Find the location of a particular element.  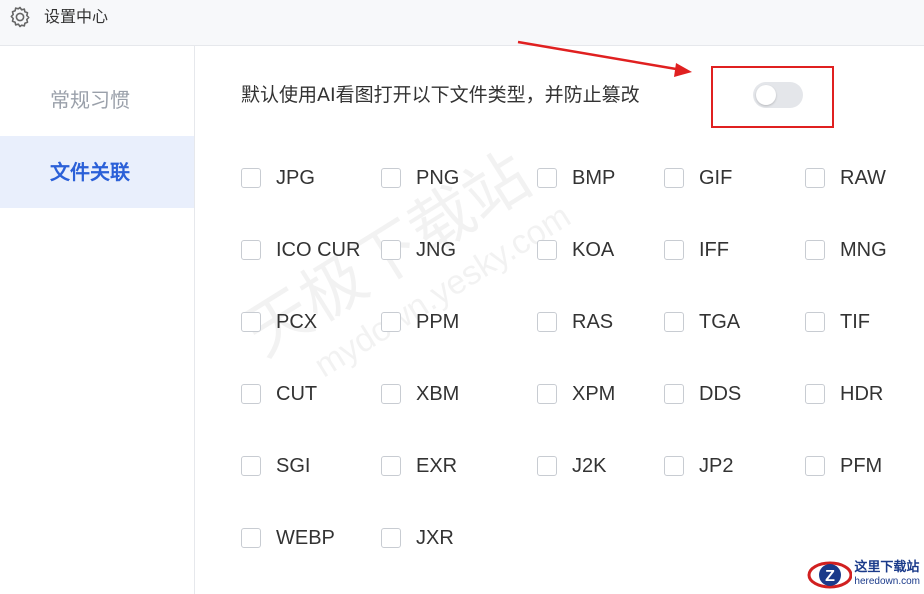

svg-text: Z is located at coordinates (831, 576).